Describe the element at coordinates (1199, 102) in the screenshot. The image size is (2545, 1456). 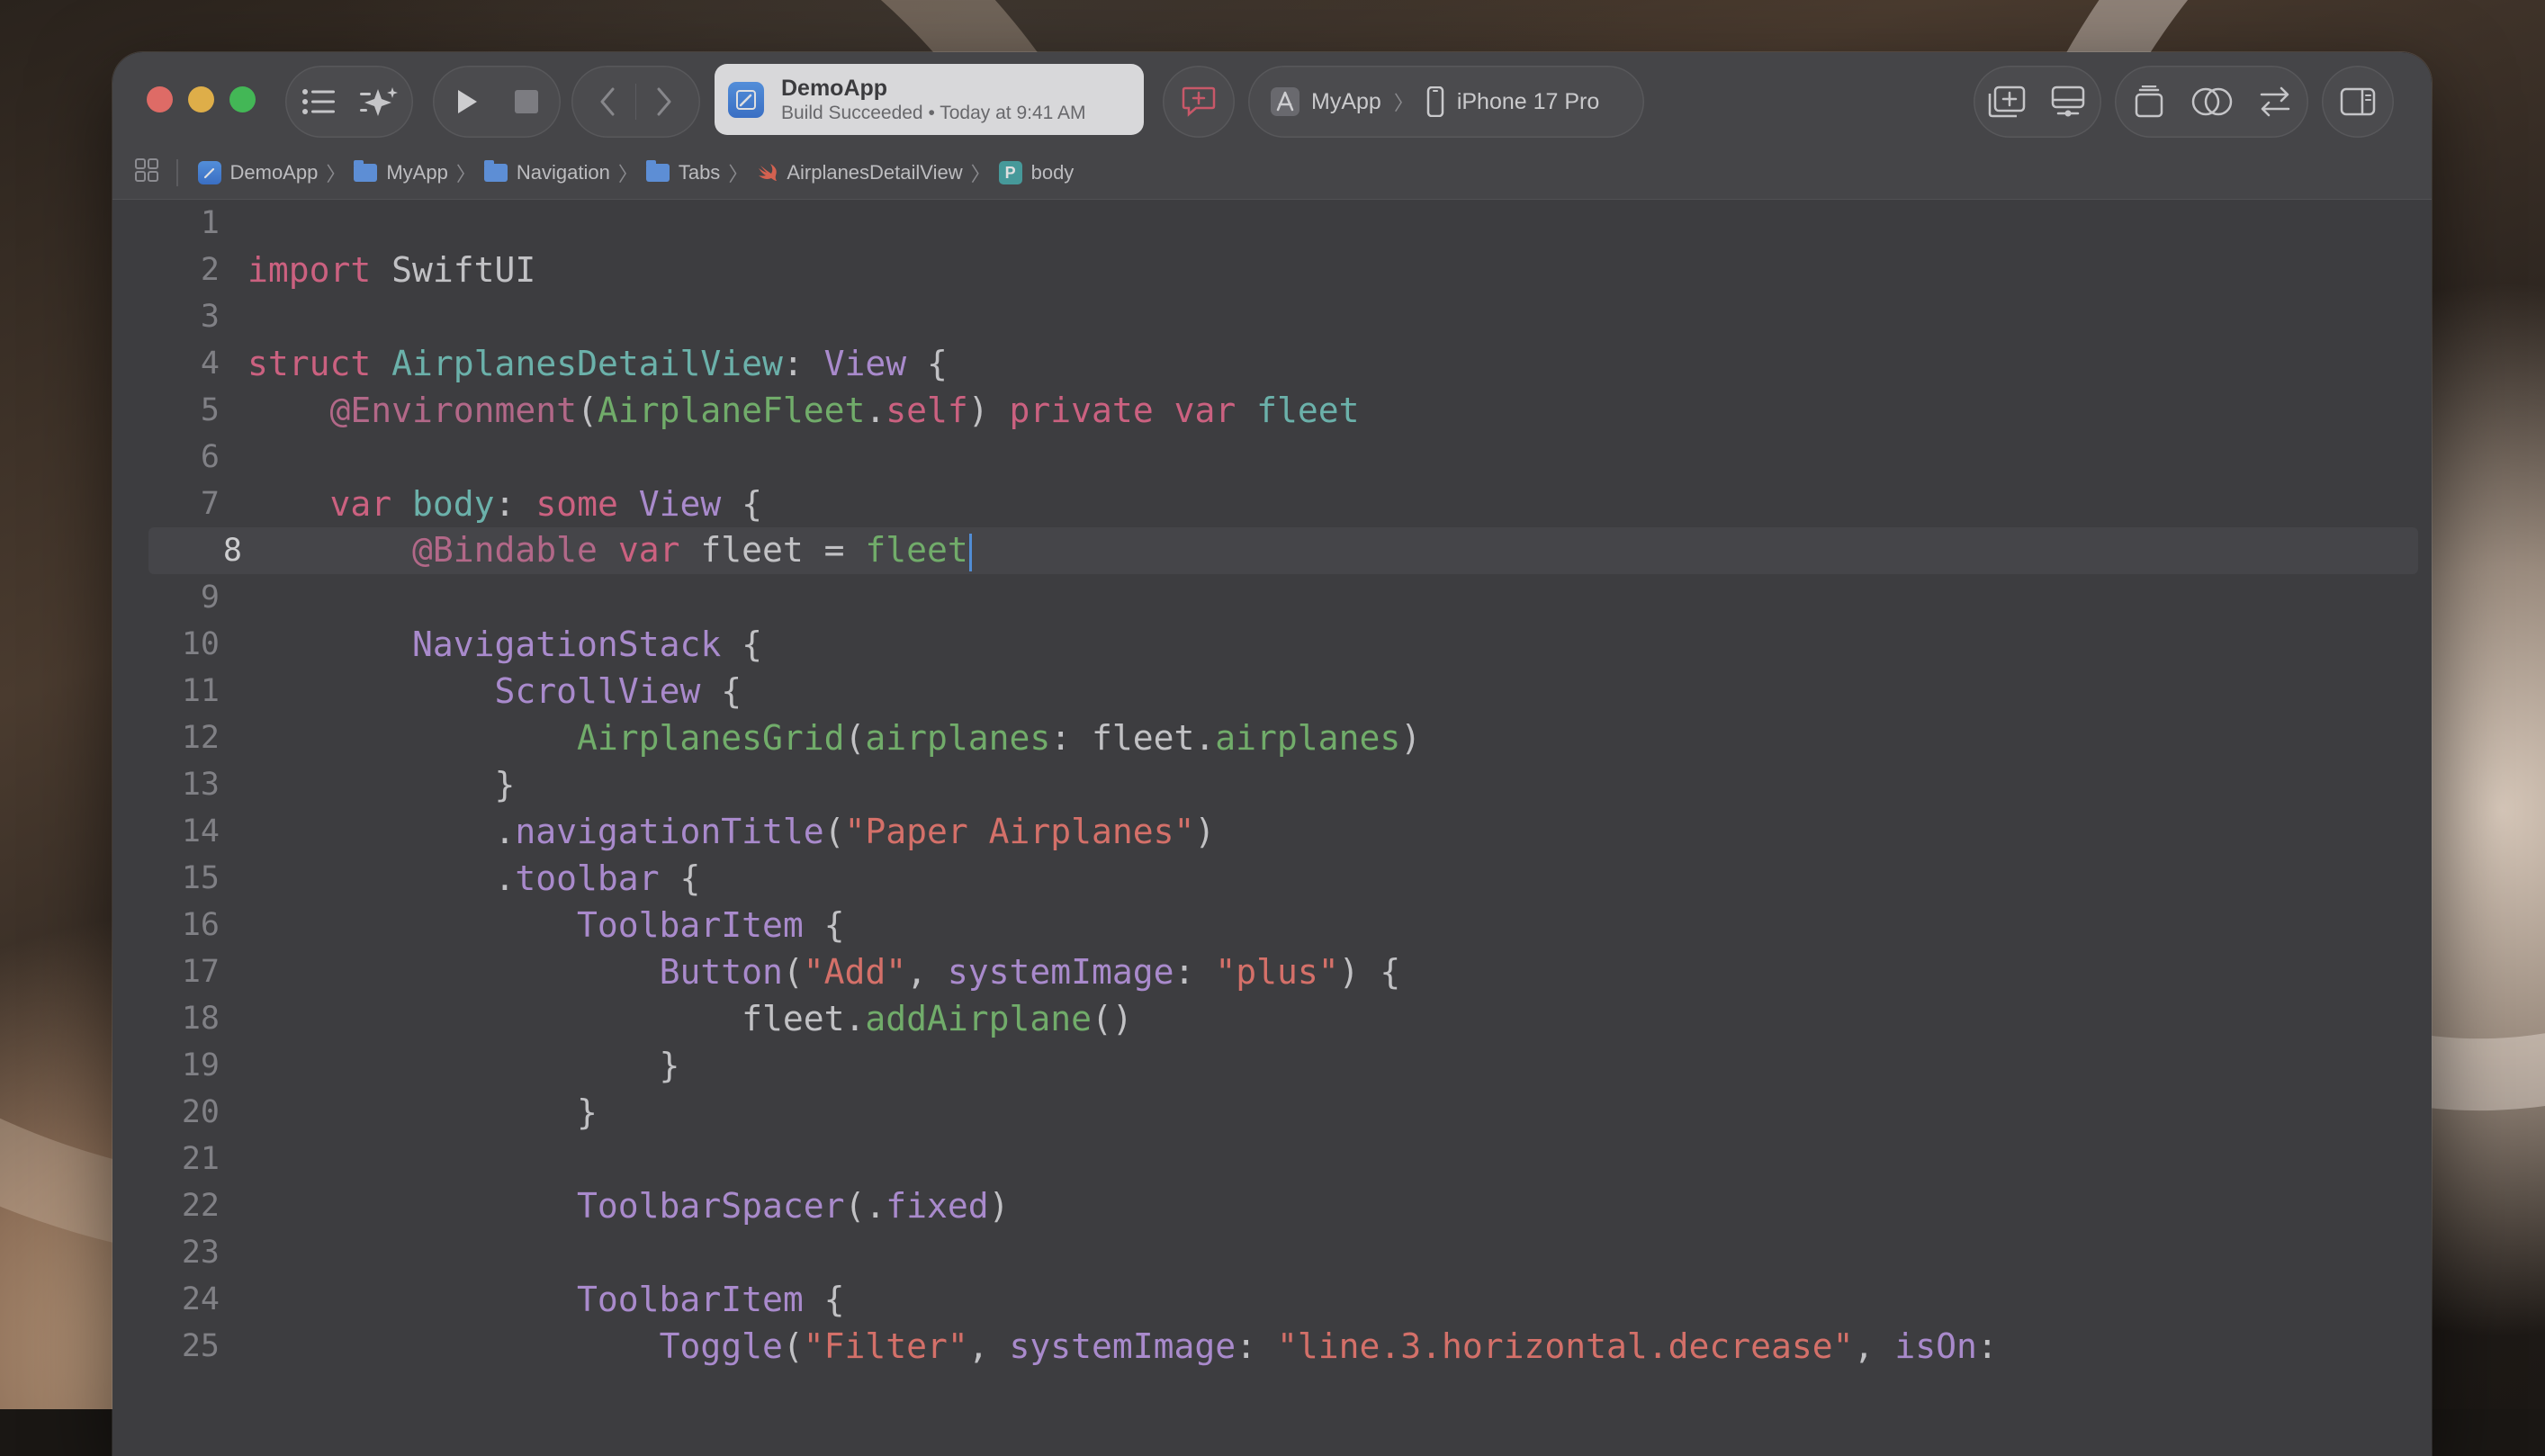
I see `issue-navigator-button` at that location.